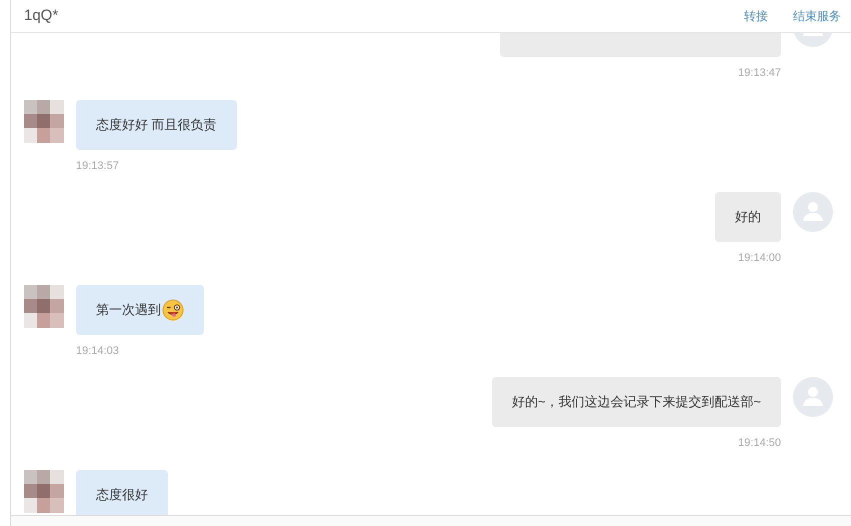 The width and height of the screenshot is (851, 526). Describe the element at coordinates (759, 443) in the screenshot. I see `message-time: 19:14:50` at that location.